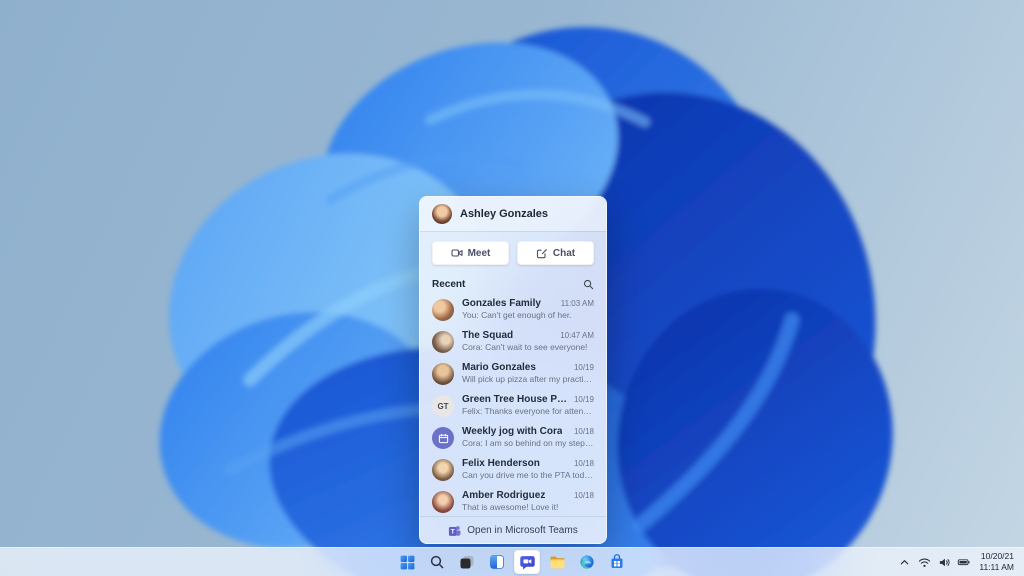 This screenshot has height=576, width=1024. I want to click on action-buttons: Meet Chat, so click(513, 253).